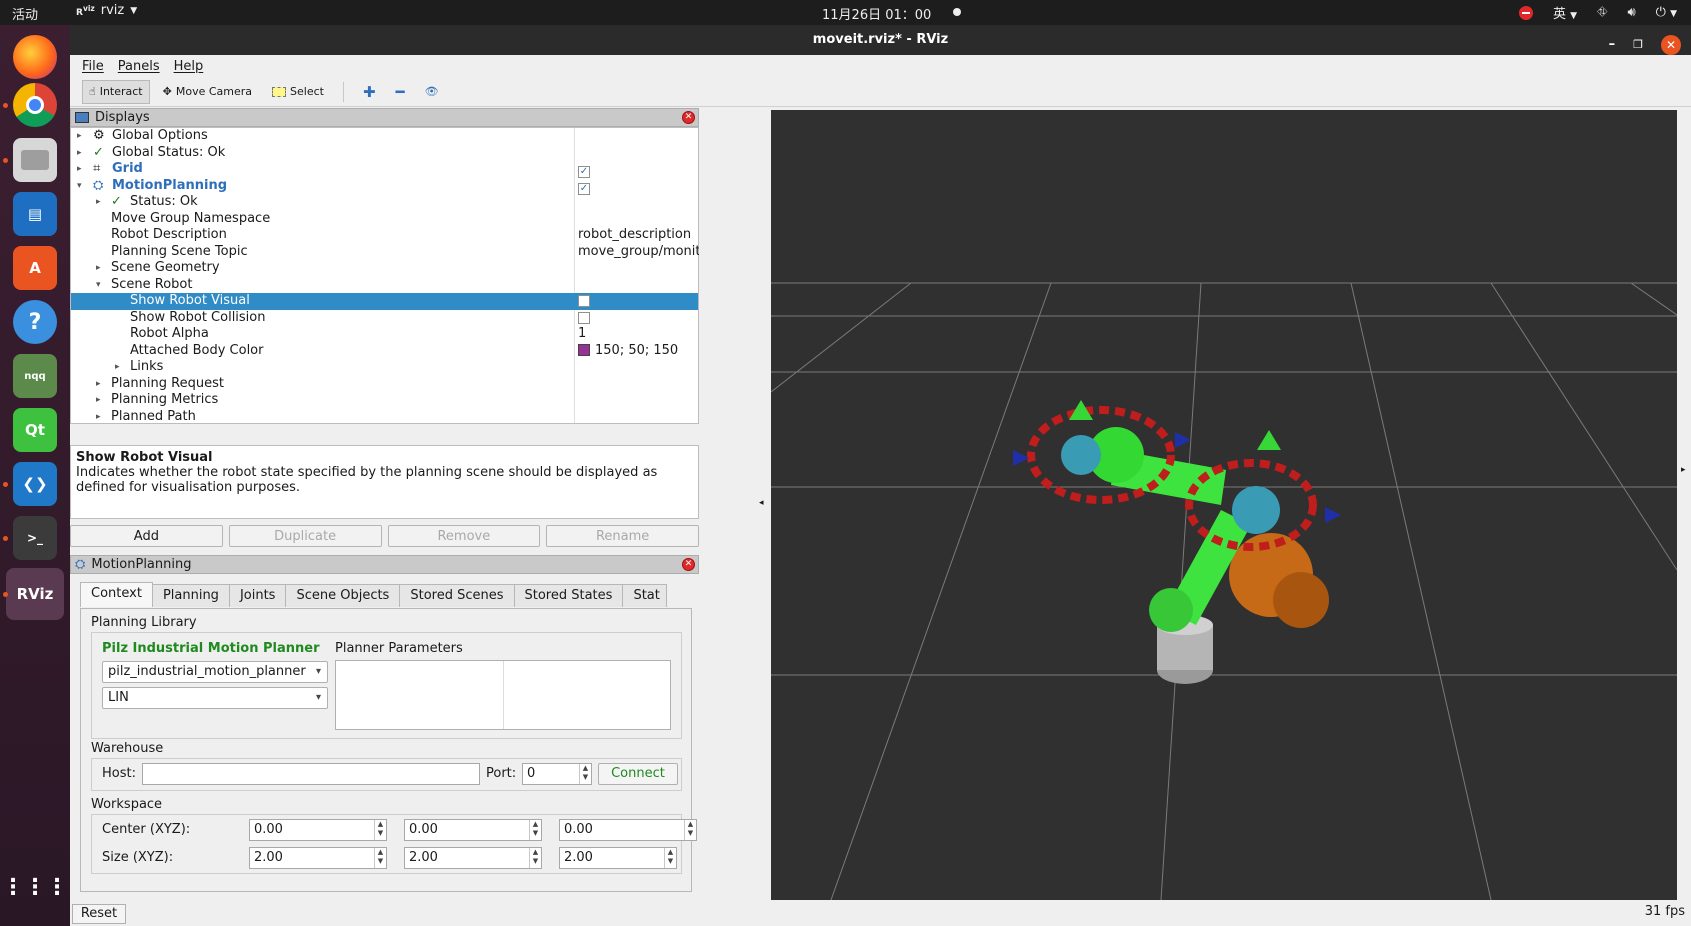 The width and height of the screenshot is (1691, 926). What do you see at coordinates (384, 384) in the screenshot?
I see `tree-row-planning-request: ▸ Planning Request` at bounding box center [384, 384].